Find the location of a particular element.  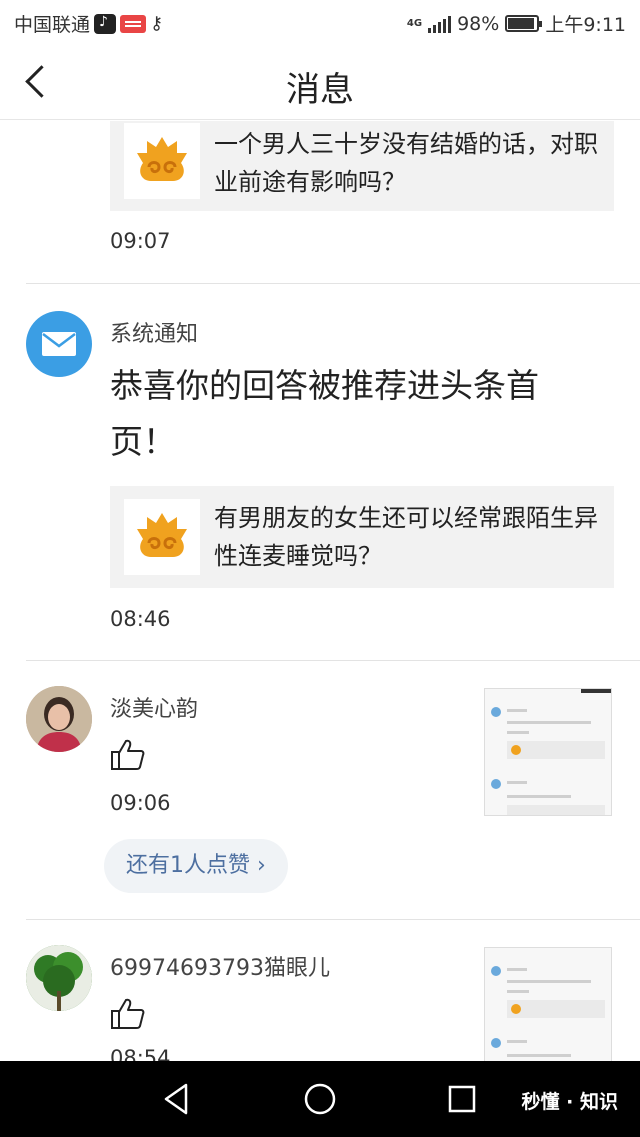

mail-icon is located at coordinates (59, 344).